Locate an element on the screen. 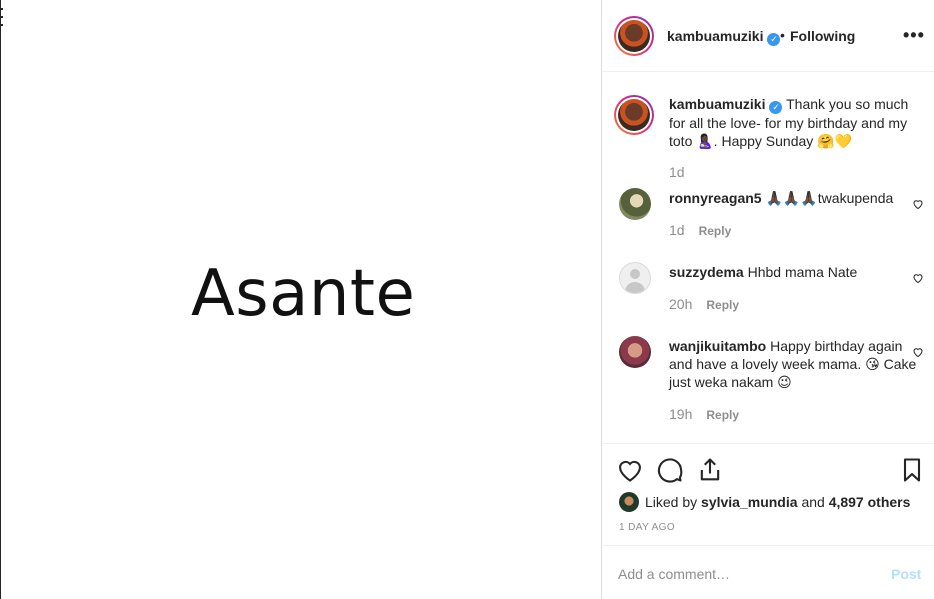 The height and width of the screenshot is (599, 934). comment-item: suzzydema Hhbd mama Nate 20h Reply is located at coordinates (768, 294).